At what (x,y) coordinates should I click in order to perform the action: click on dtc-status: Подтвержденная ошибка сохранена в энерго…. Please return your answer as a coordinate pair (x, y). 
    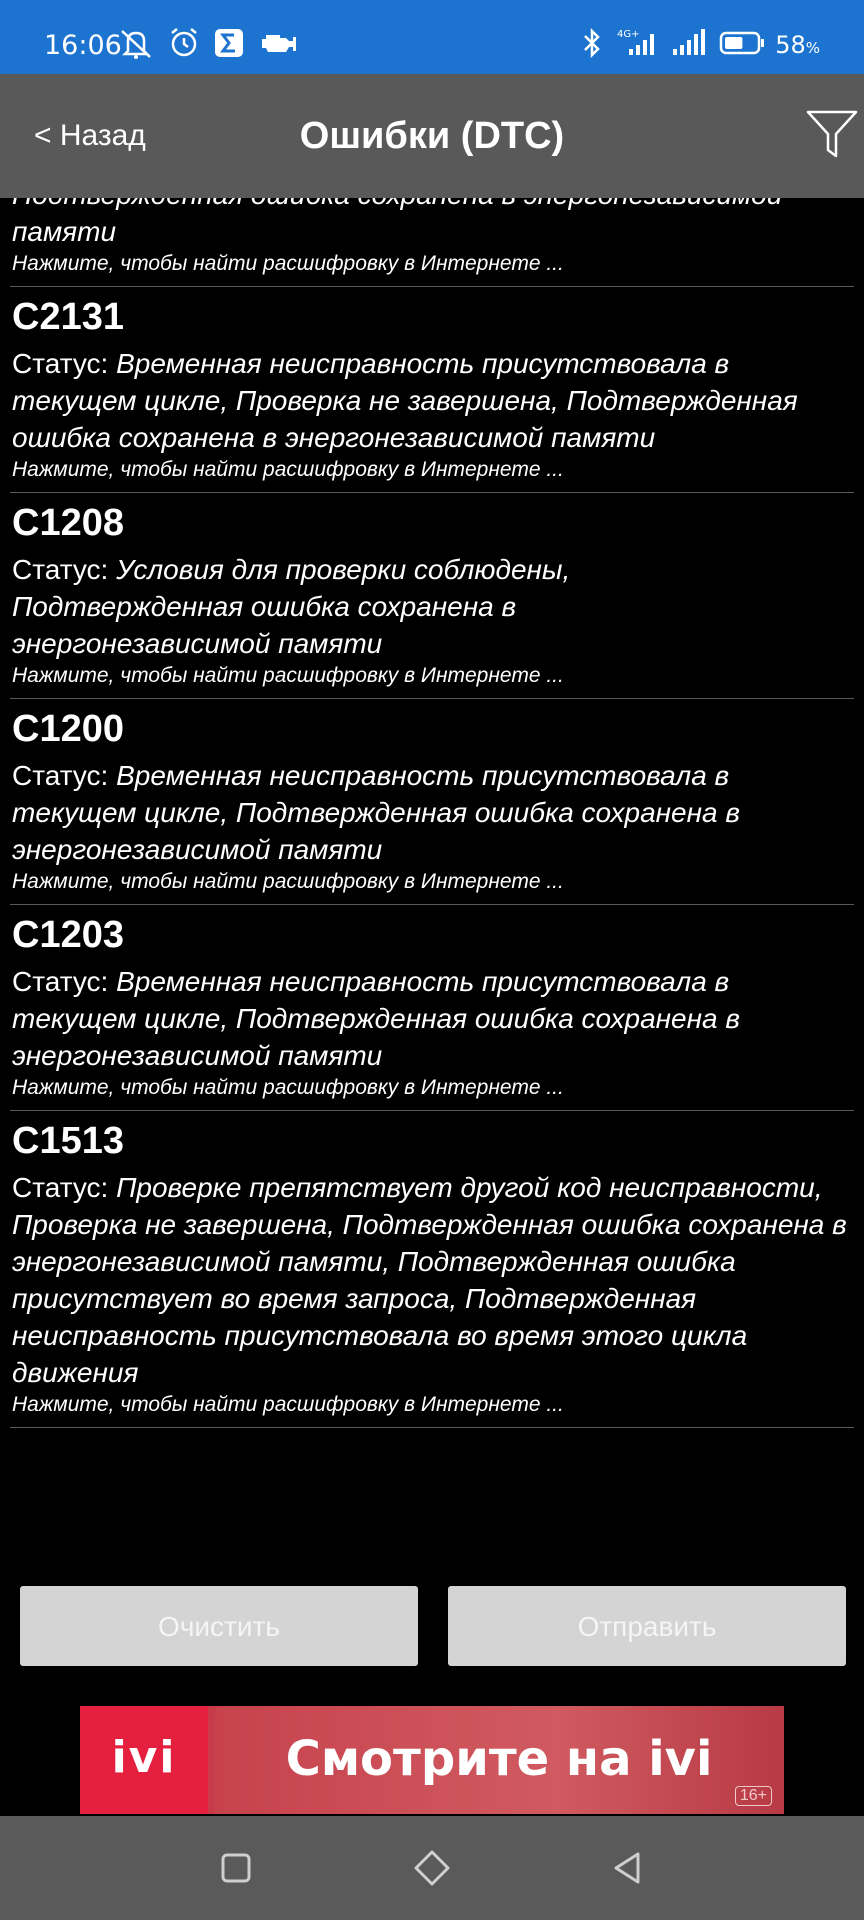
    Looking at the image, I should click on (397, 222).